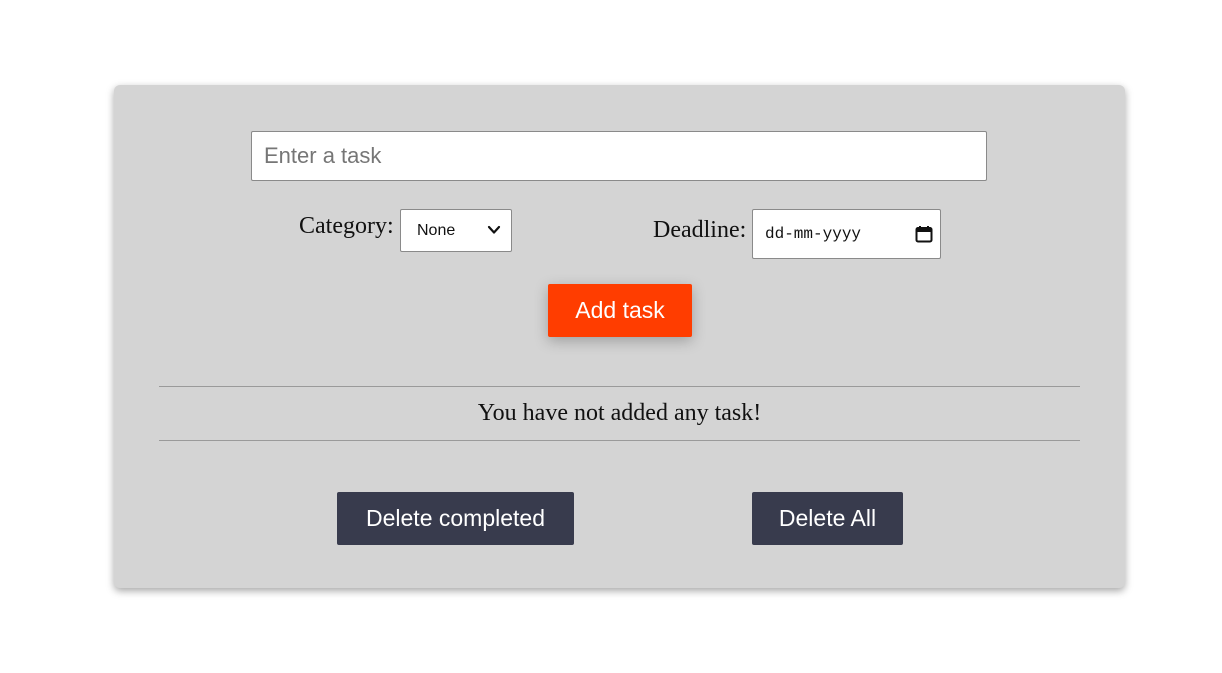 This screenshot has width=1222, height=673. Describe the element at coordinates (827, 518) in the screenshot. I see `delete-all-button: Delete All` at that location.